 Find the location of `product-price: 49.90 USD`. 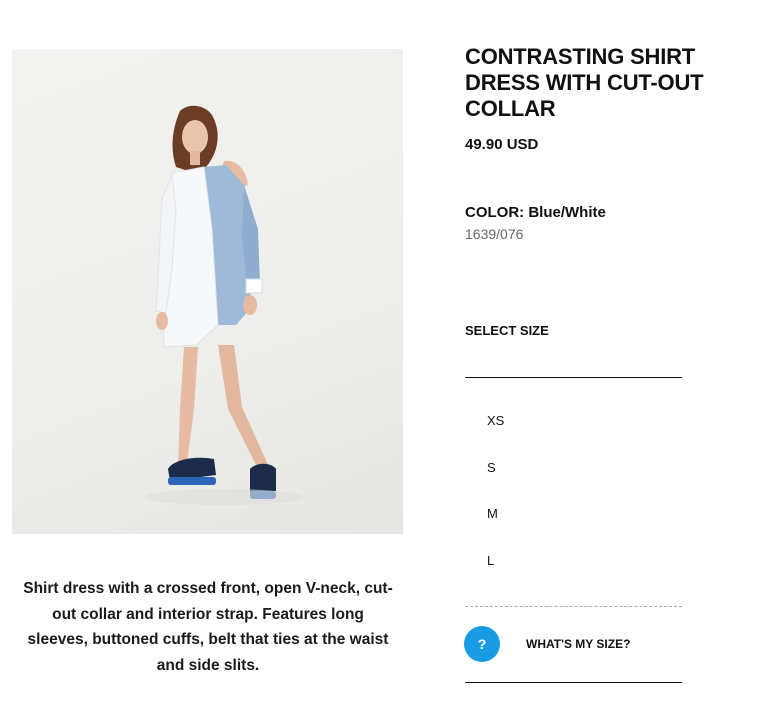

product-price: 49.90 USD is located at coordinates (502, 144).